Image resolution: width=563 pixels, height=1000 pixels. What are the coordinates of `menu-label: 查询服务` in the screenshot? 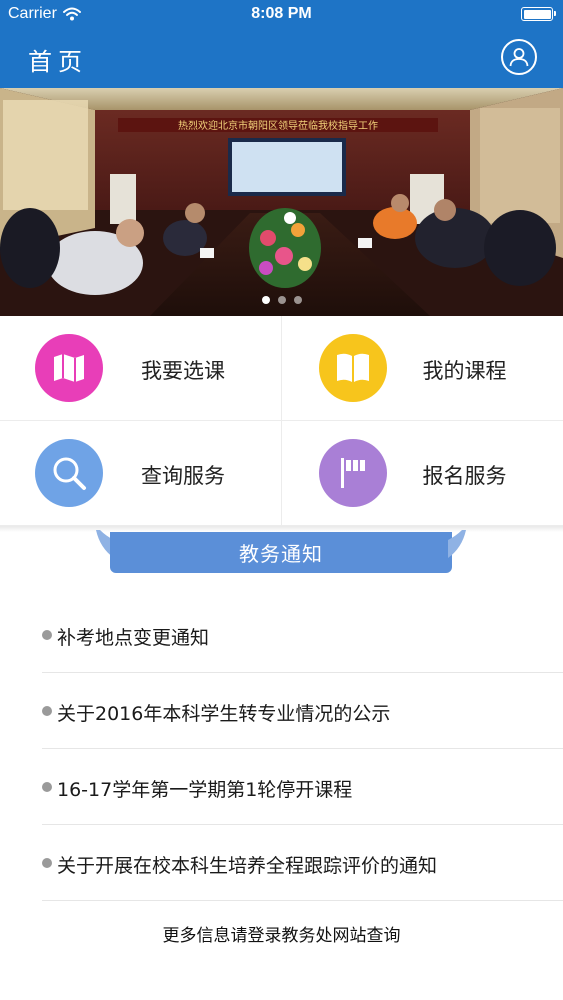 It's located at (183, 476).